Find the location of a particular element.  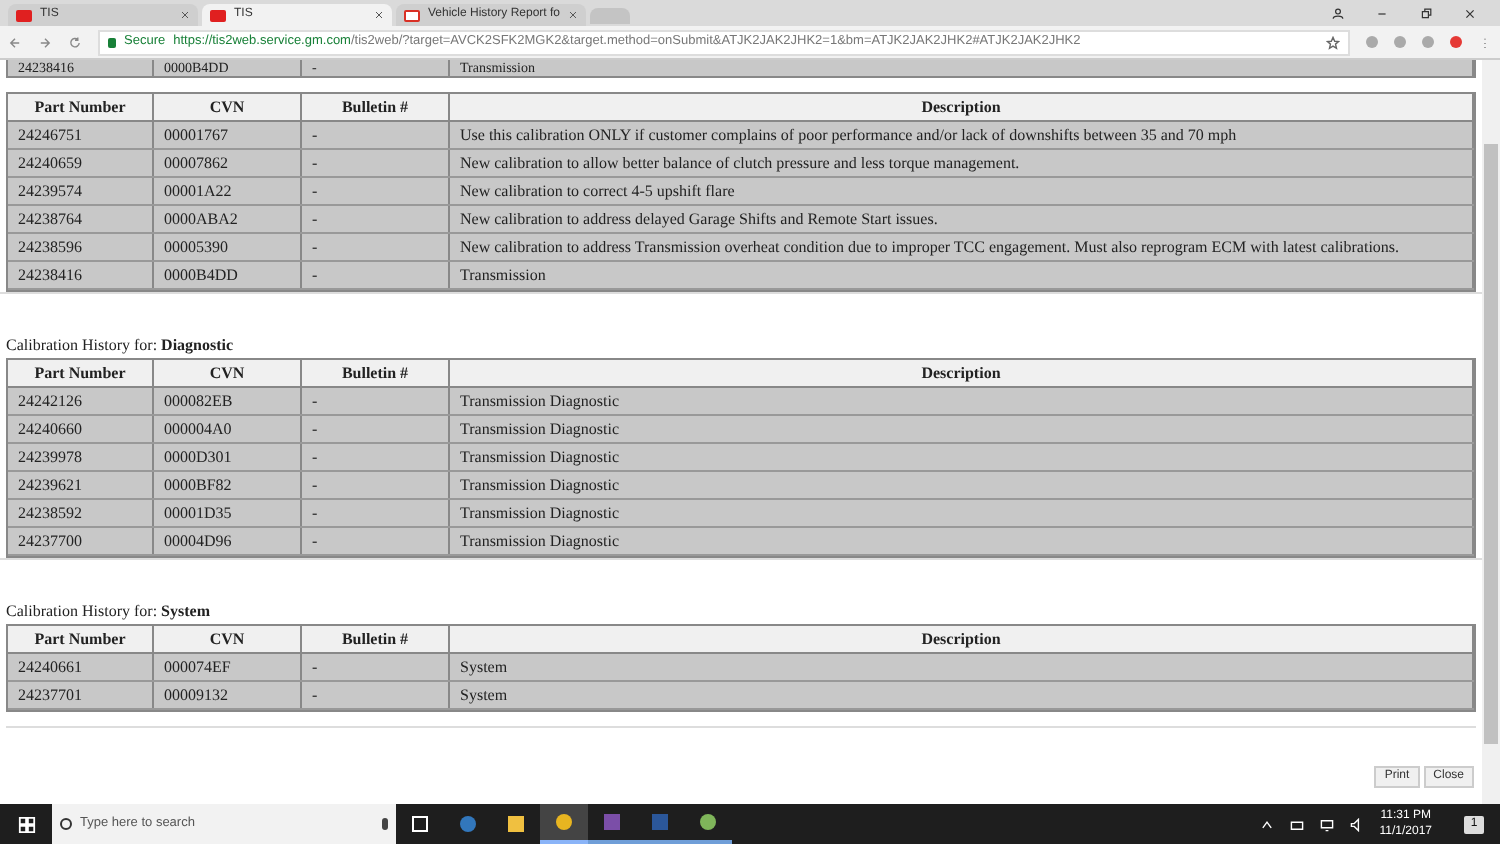

restore-icon is located at coordinates (1426, 13).